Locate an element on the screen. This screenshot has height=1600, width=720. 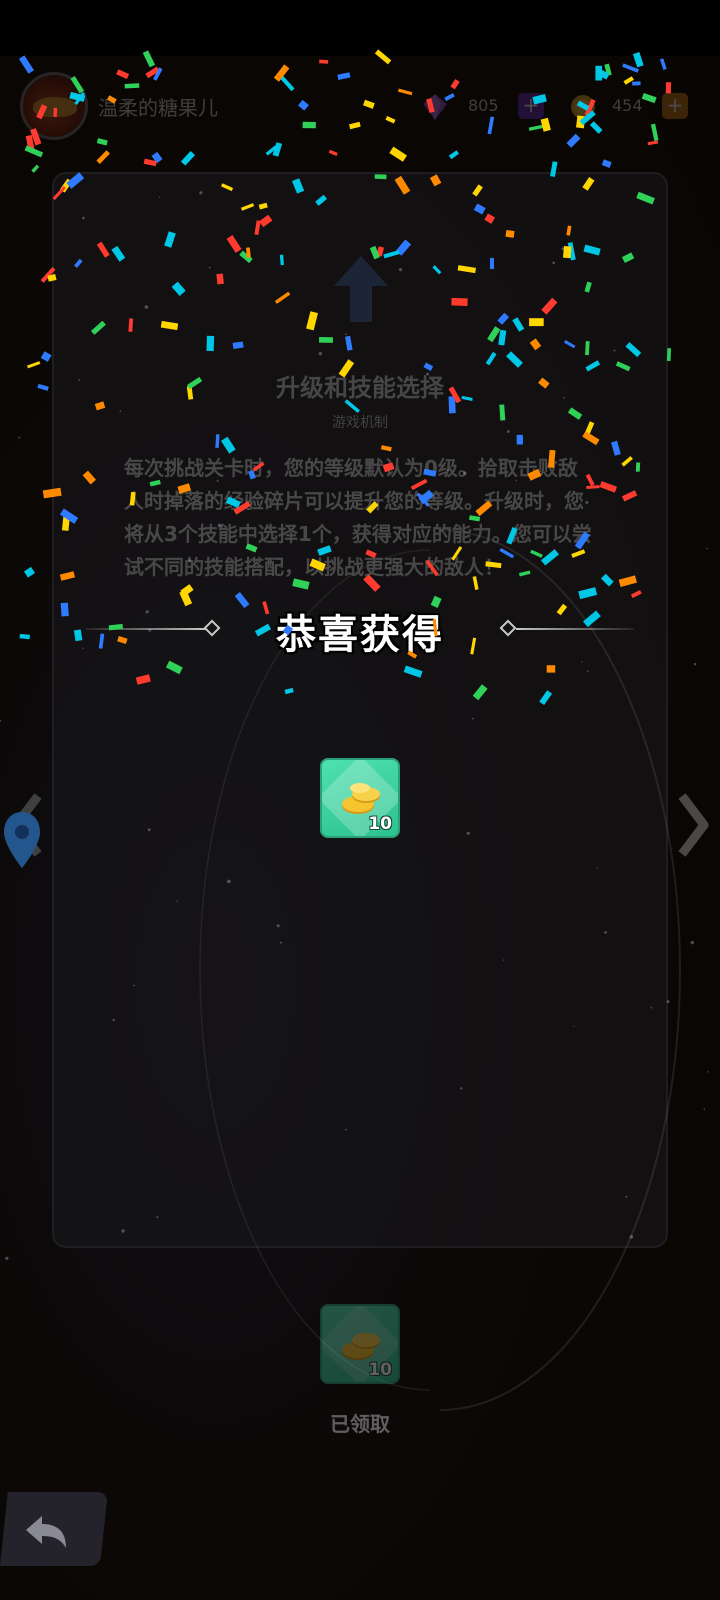
reward-item-gold-coins: 10 is located at coordinates (360, 798).